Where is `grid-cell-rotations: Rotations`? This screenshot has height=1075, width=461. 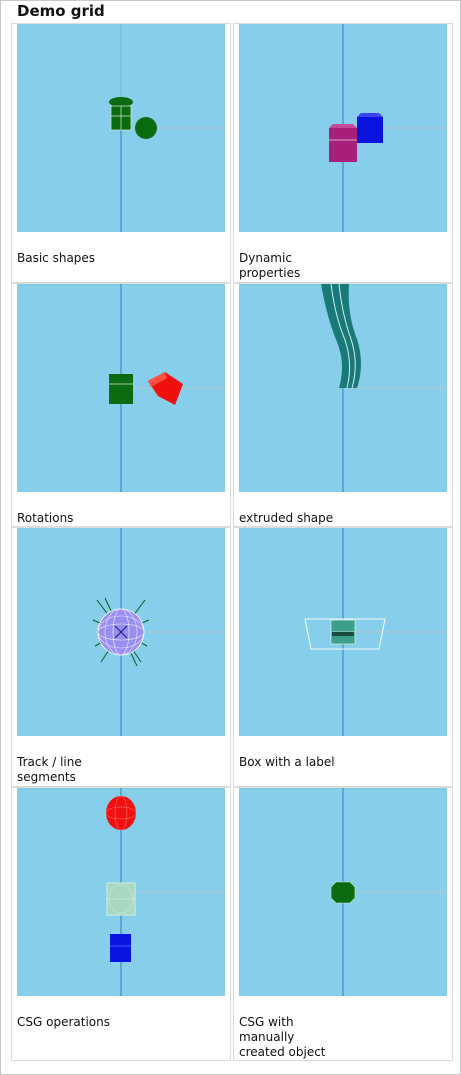 grid-cell-rotations: Rotations is located at coordinates (121, 405).